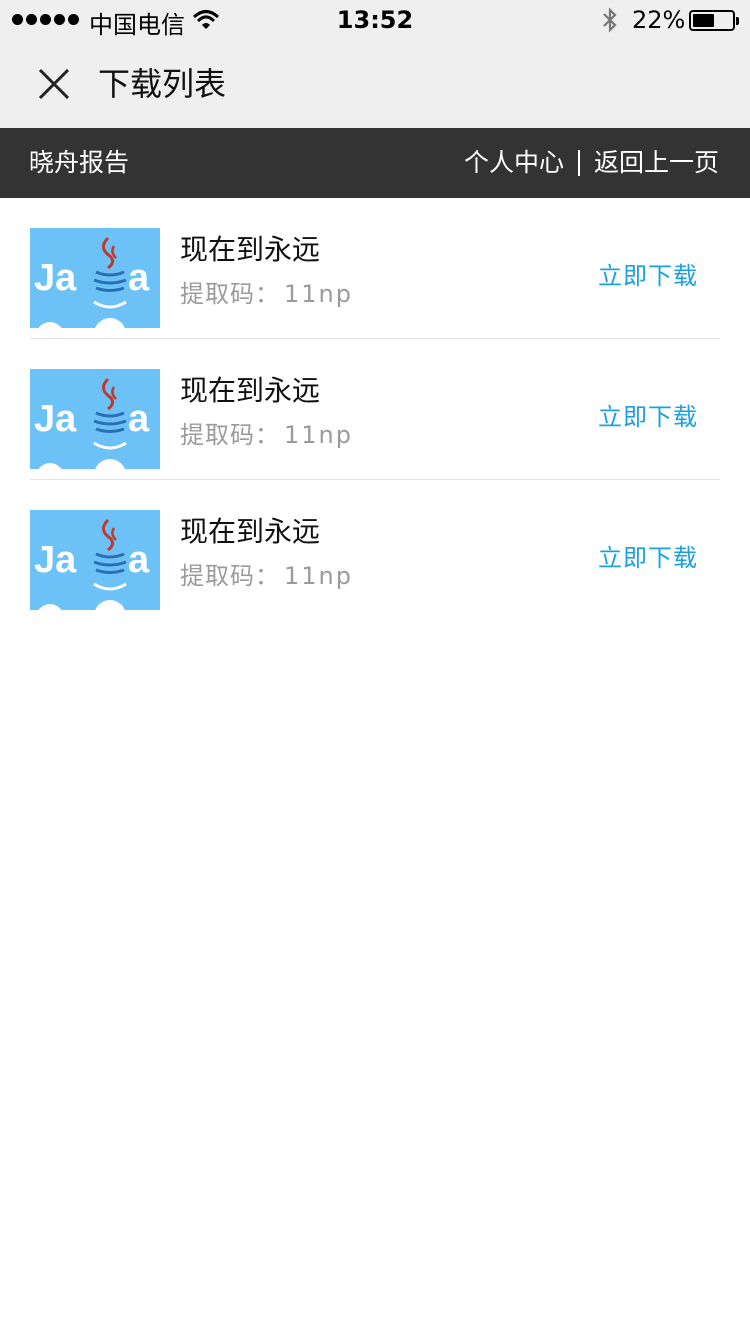  What do you see at coordinates (591, 163) in the screenshot?
I see `header-links: 个人中心 返回上一页` at bounding box center [591, 163].